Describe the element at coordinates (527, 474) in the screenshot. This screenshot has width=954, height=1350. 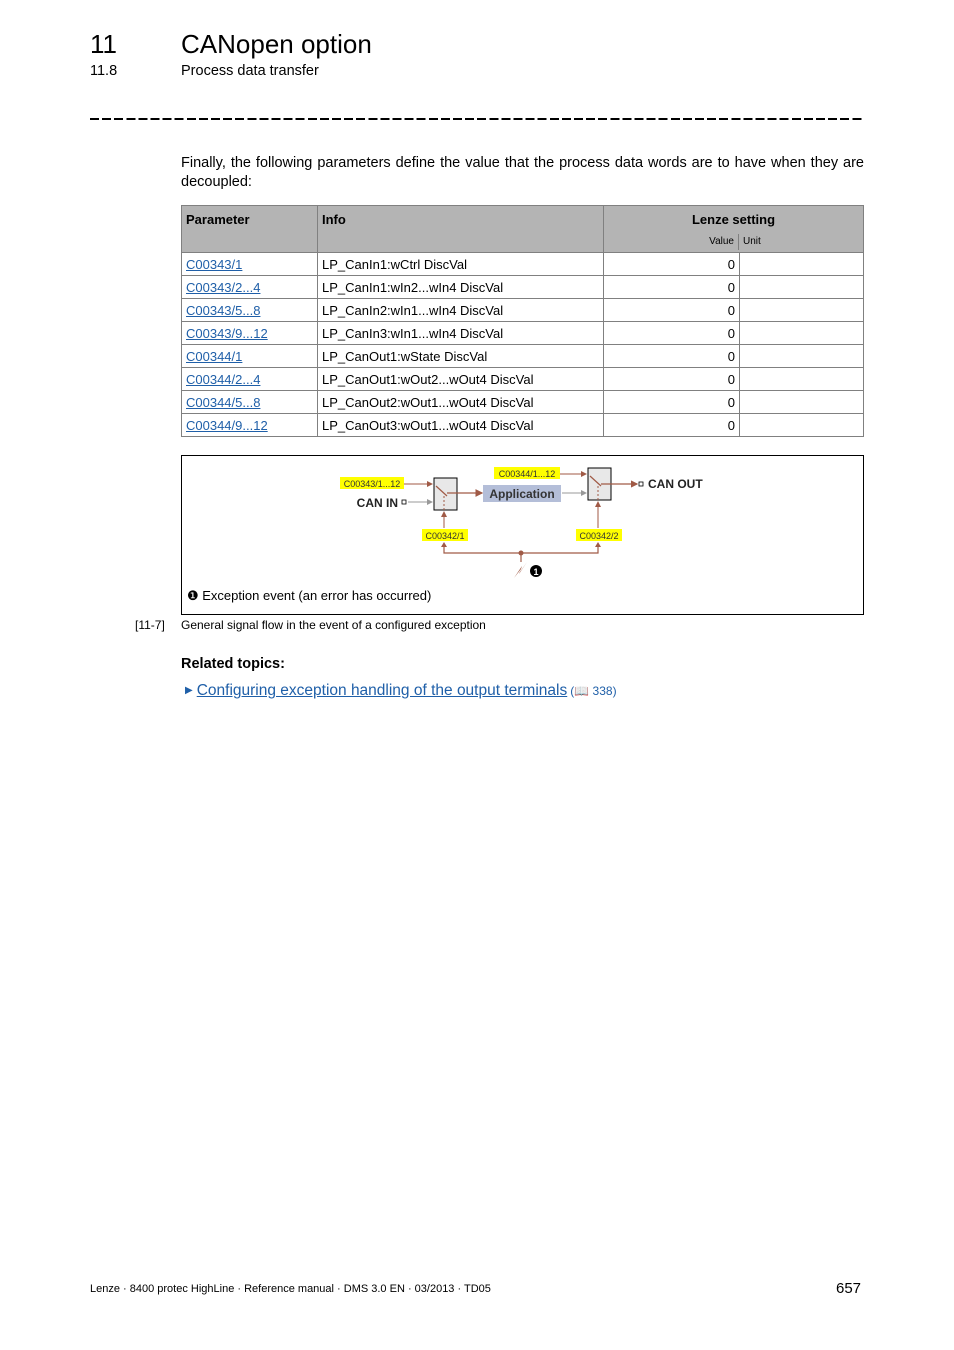
I see `c344-label: C00344/1...12` at that location.